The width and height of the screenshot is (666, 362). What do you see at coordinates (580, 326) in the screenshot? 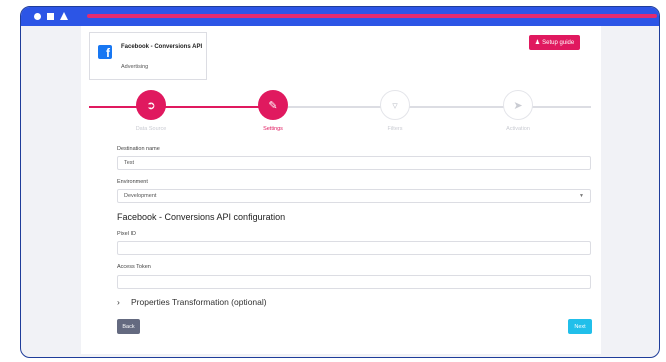
I see `next-button: Next` at bounding box center [580, 326].